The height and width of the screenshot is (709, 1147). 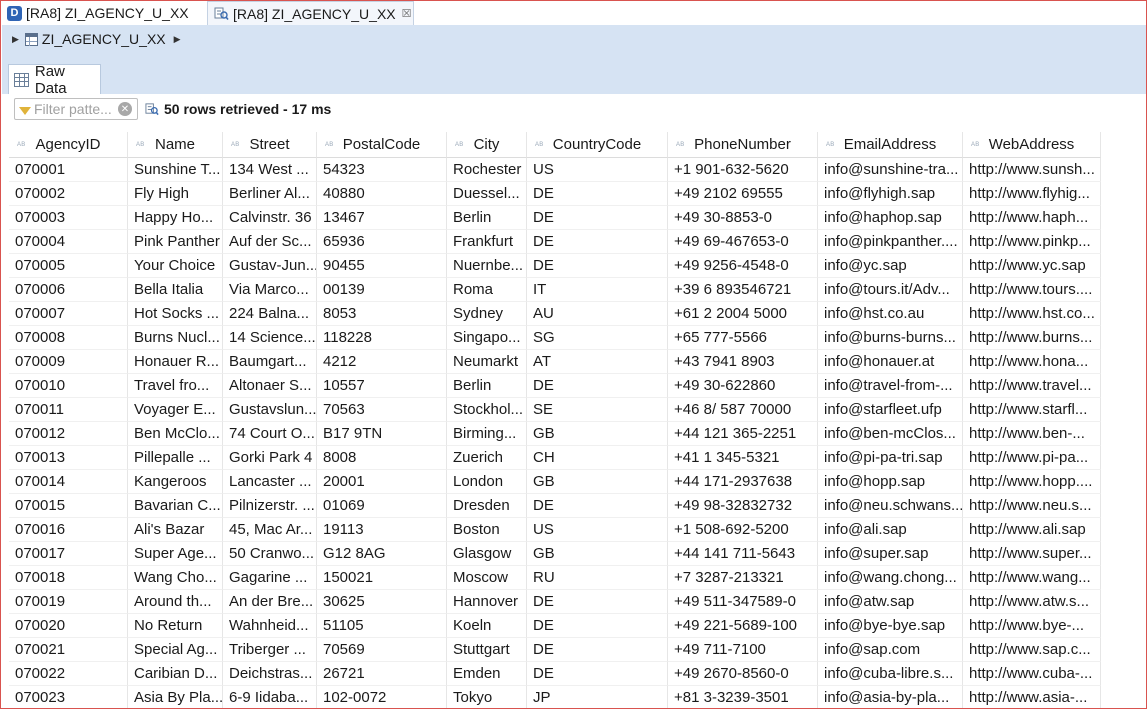 What do you see at coordinates (382, 602) in the screenshot?
I see `table-cell-postalcode: 30625` at bounding box center [382, 602].